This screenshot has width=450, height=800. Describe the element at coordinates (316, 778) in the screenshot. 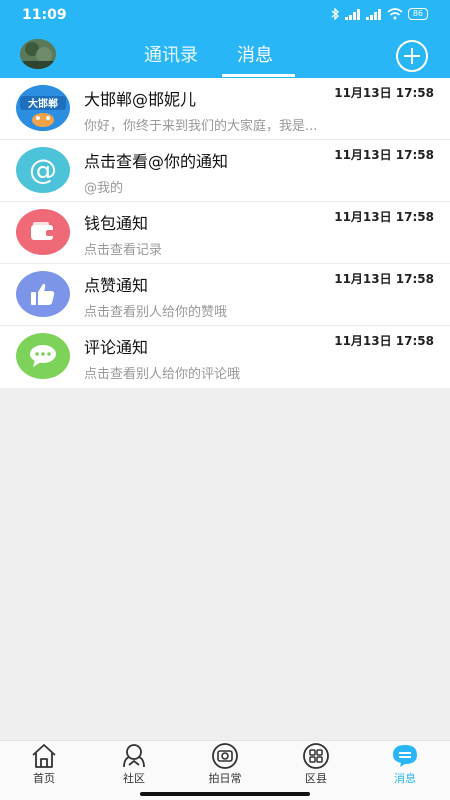

I see `tabbar-label: 区县` at that location.